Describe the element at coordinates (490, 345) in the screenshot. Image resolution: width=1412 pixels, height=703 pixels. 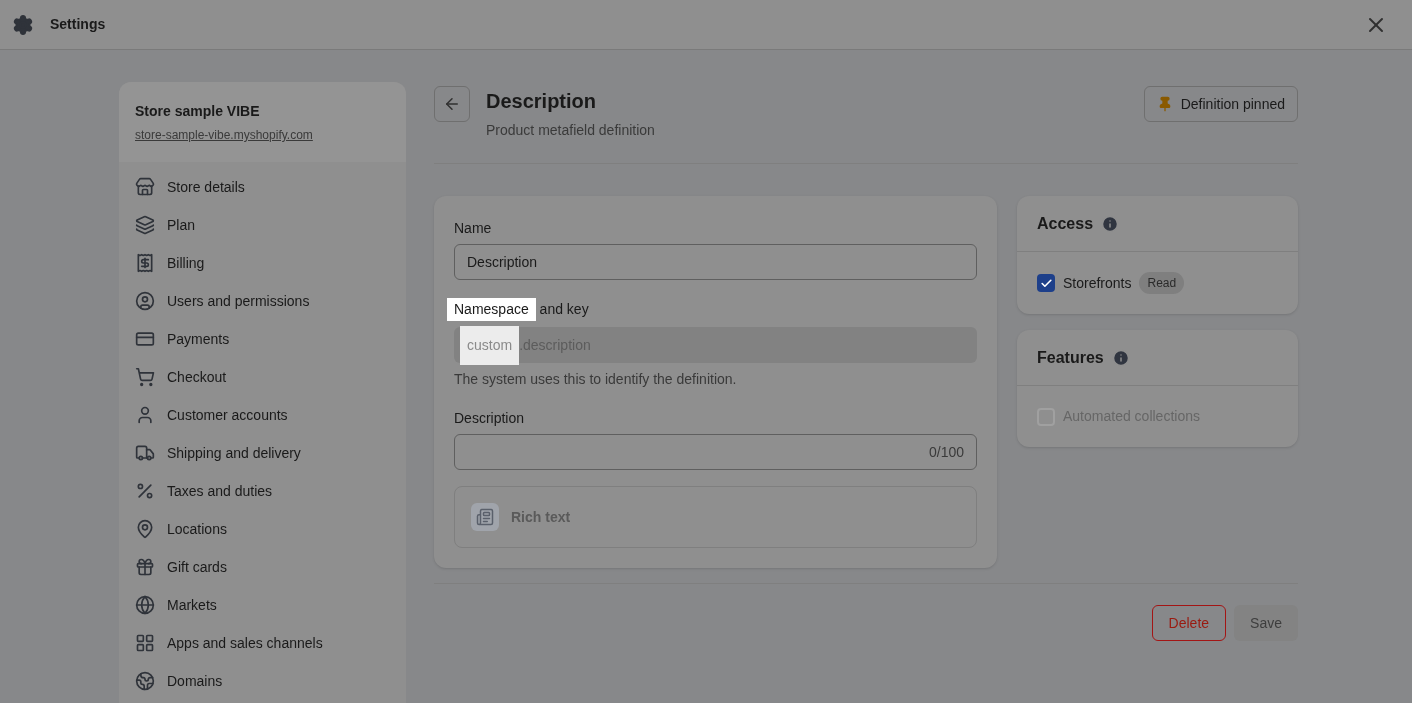
I see `value-text: custom` at that location.